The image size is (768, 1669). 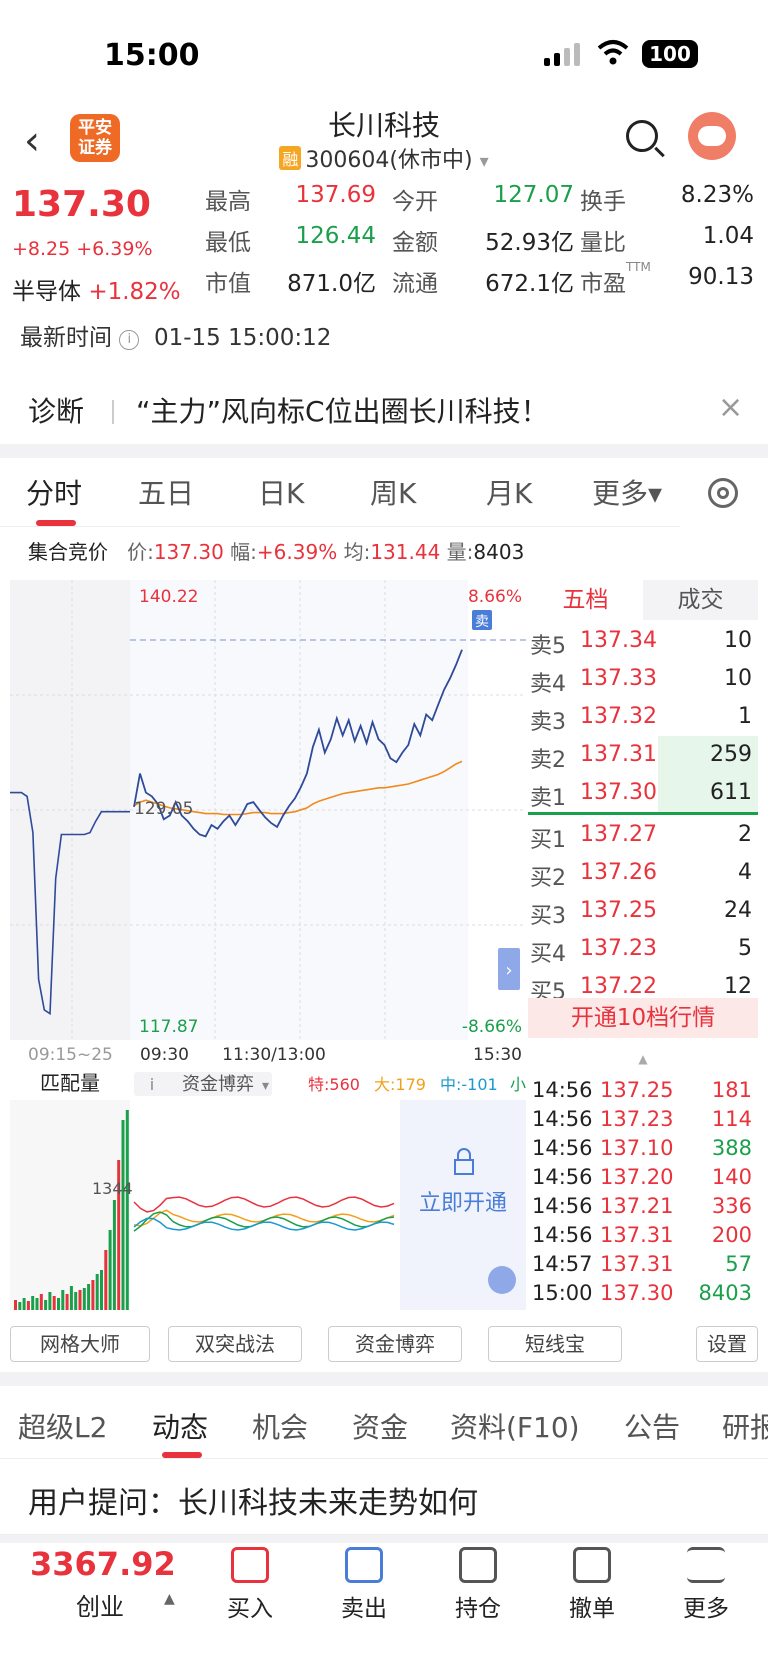 I want to click on tab-five-day: 五日, so click(x=166, y=492).